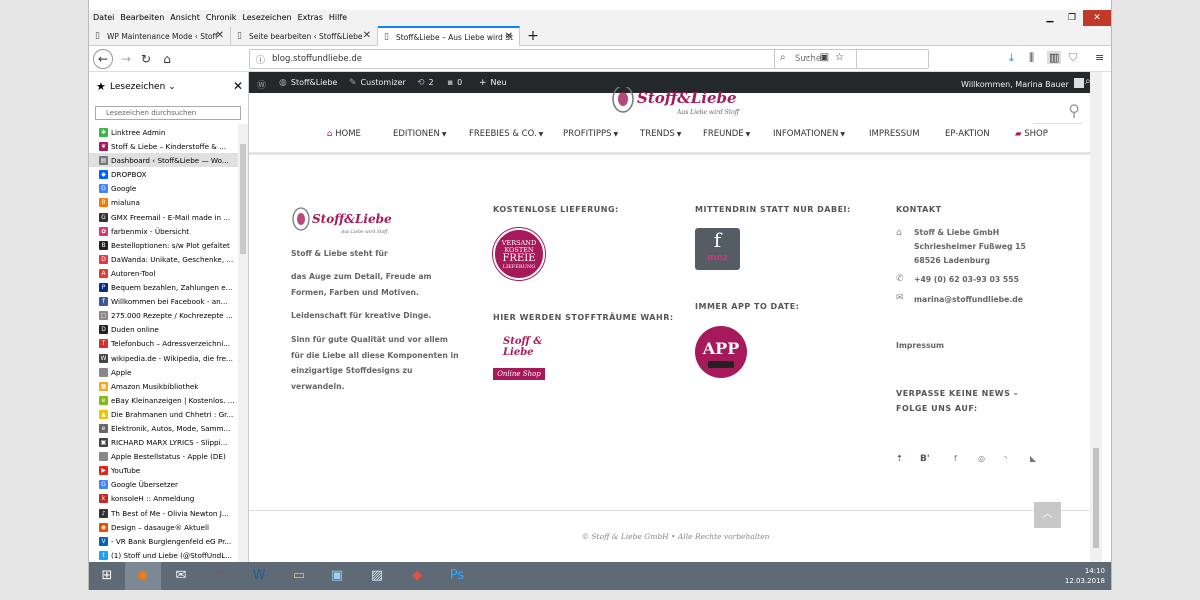  What do you see at coordinates (1074, 110) in the screenshot?
I see `site-search-icon: ⚲` at bounding box center [1074, 110].